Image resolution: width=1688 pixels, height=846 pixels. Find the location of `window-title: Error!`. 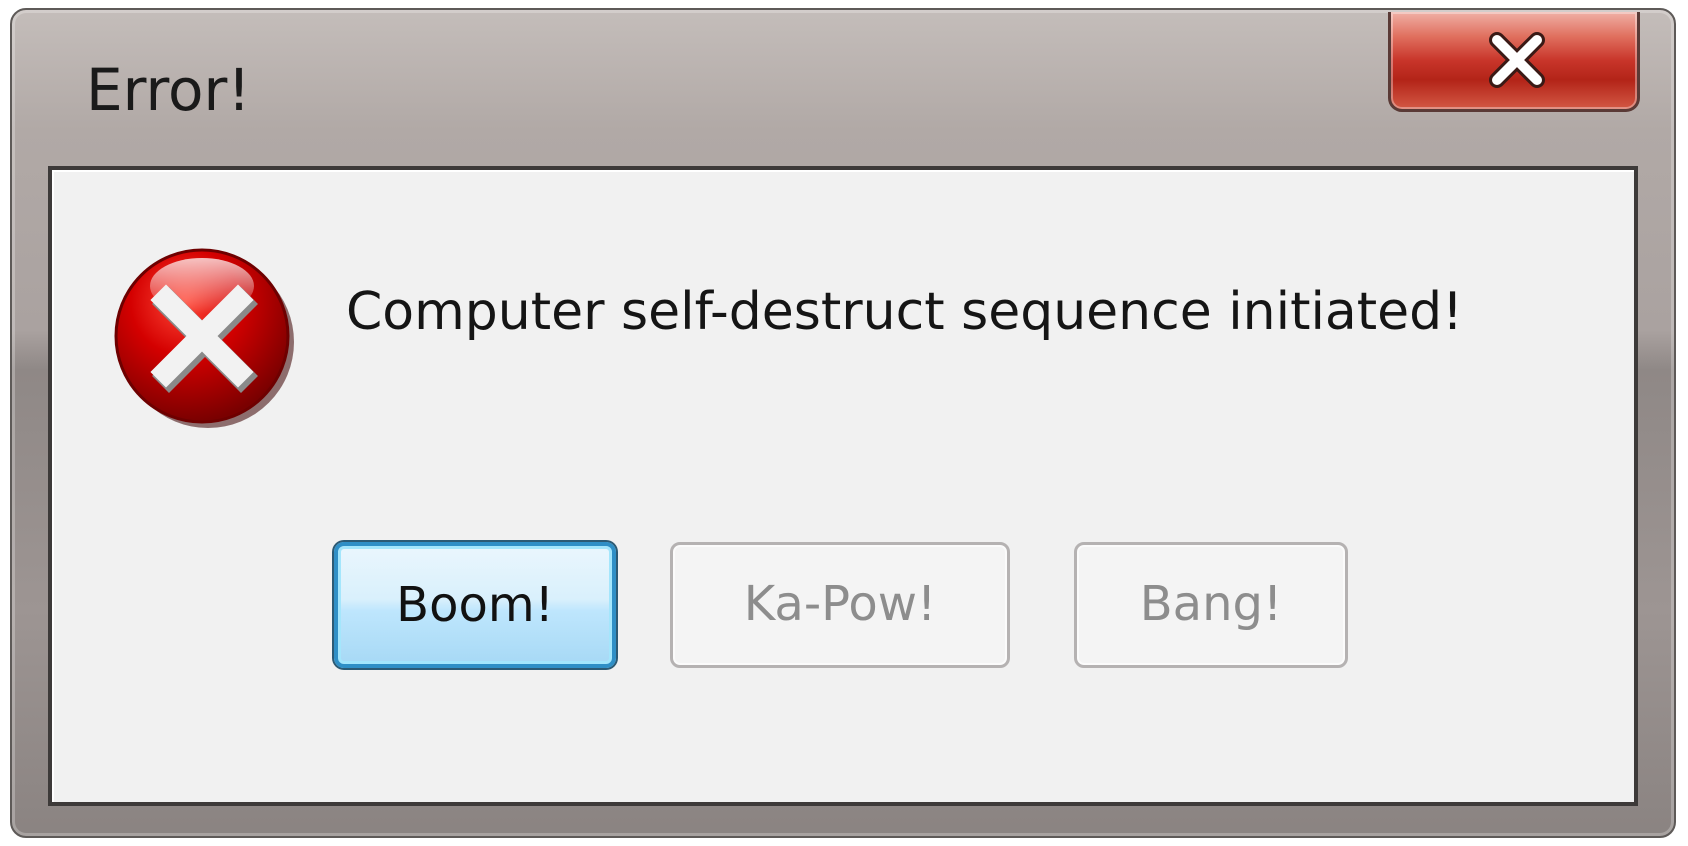

window-title: Error! is located at coordinates (168, 90).